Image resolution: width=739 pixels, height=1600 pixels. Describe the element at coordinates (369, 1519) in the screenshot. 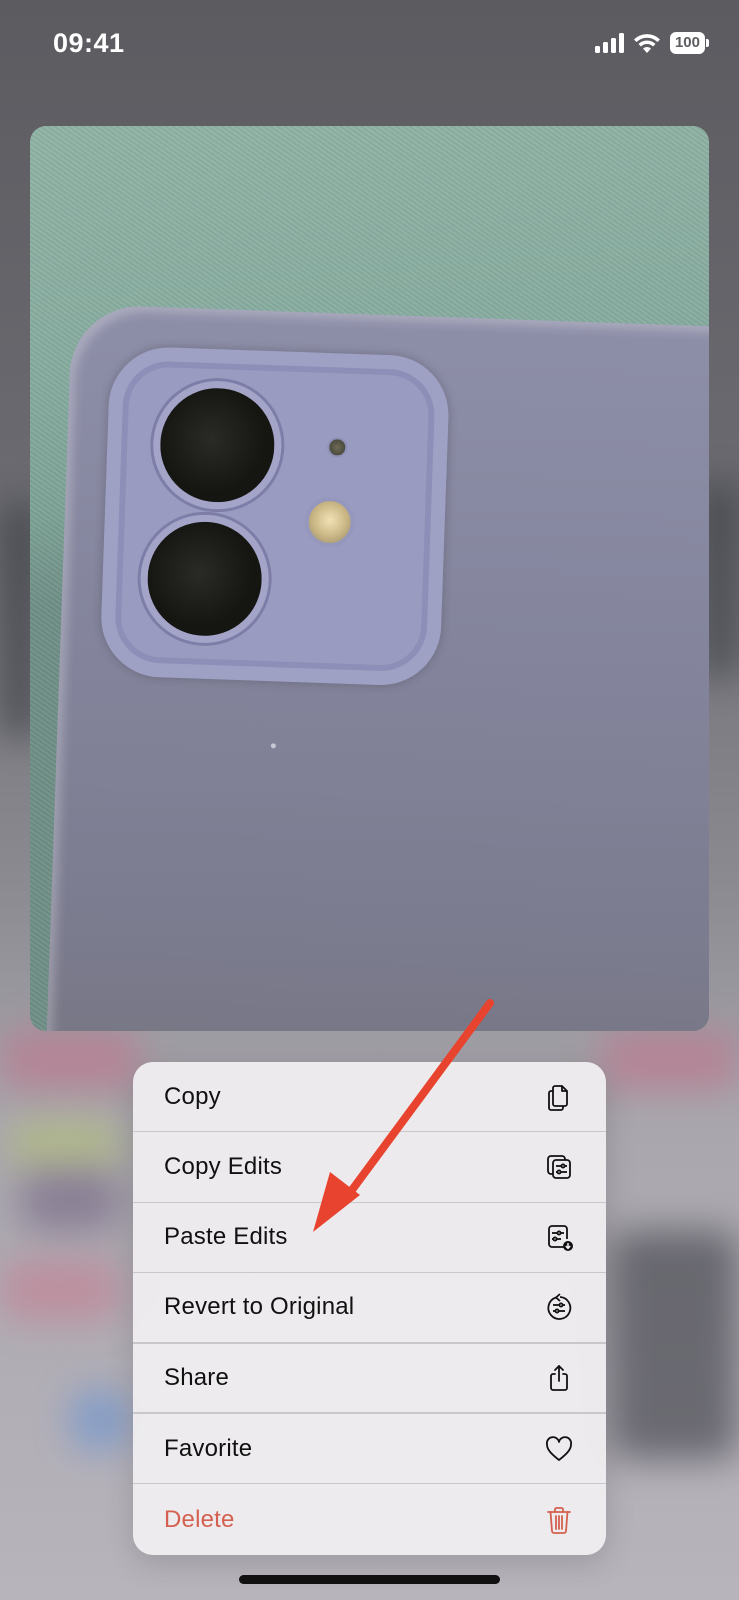

I see `menu-item-delete: Delete` at that location.